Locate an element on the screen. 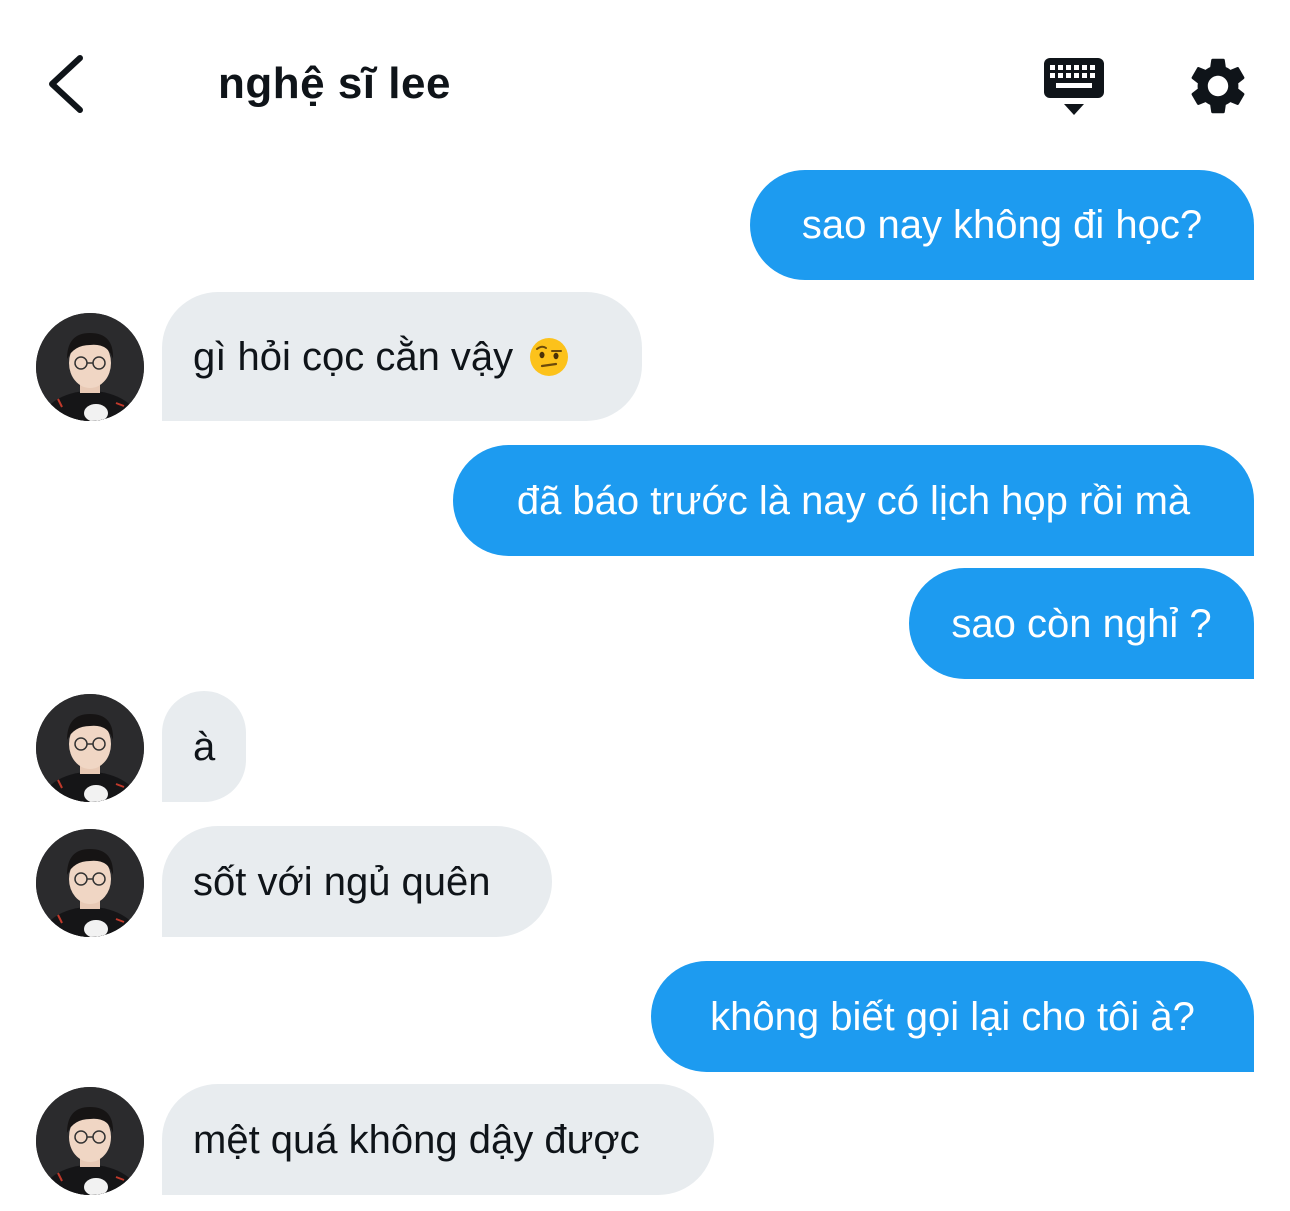 The image size is (1290, 1211). incoming-message: sốt với ngủ quên is located at coordinates (357, 881).